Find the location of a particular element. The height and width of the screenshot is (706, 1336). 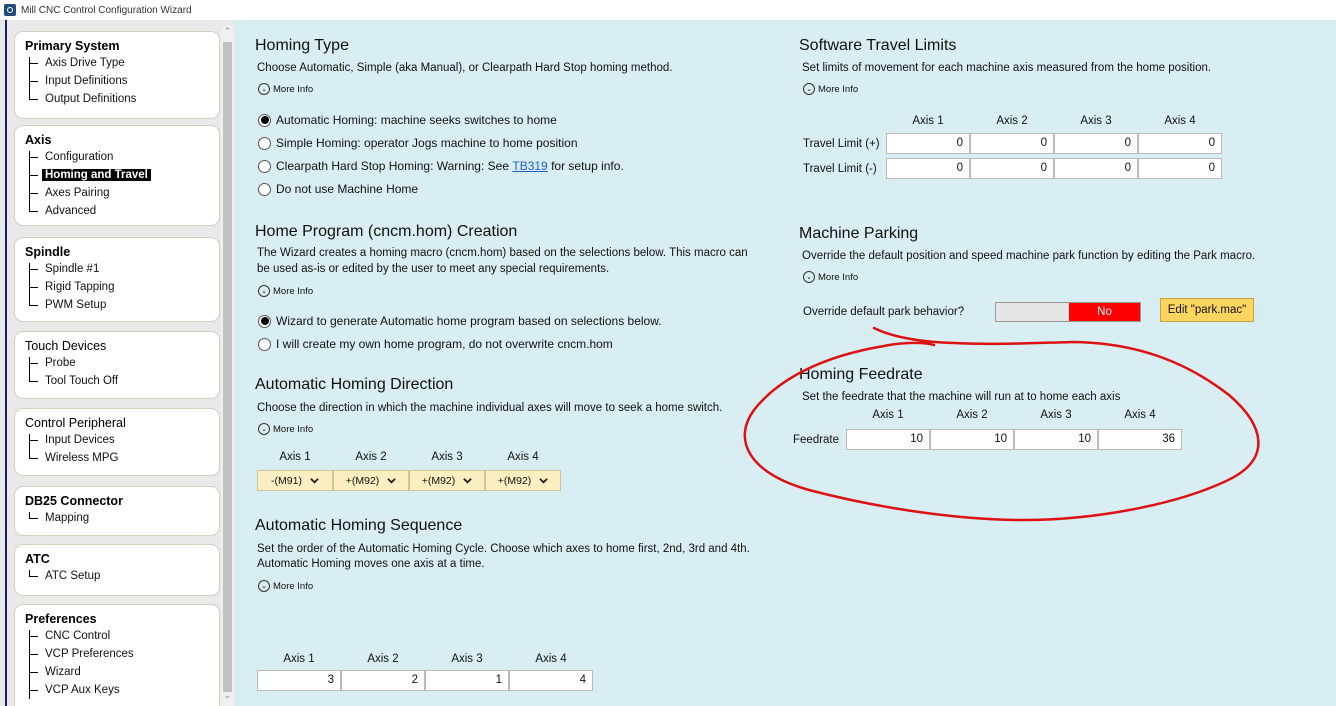

nav-item-vcp-aux-keys: VCP Aux Keys is located at coordinates (122, 690).